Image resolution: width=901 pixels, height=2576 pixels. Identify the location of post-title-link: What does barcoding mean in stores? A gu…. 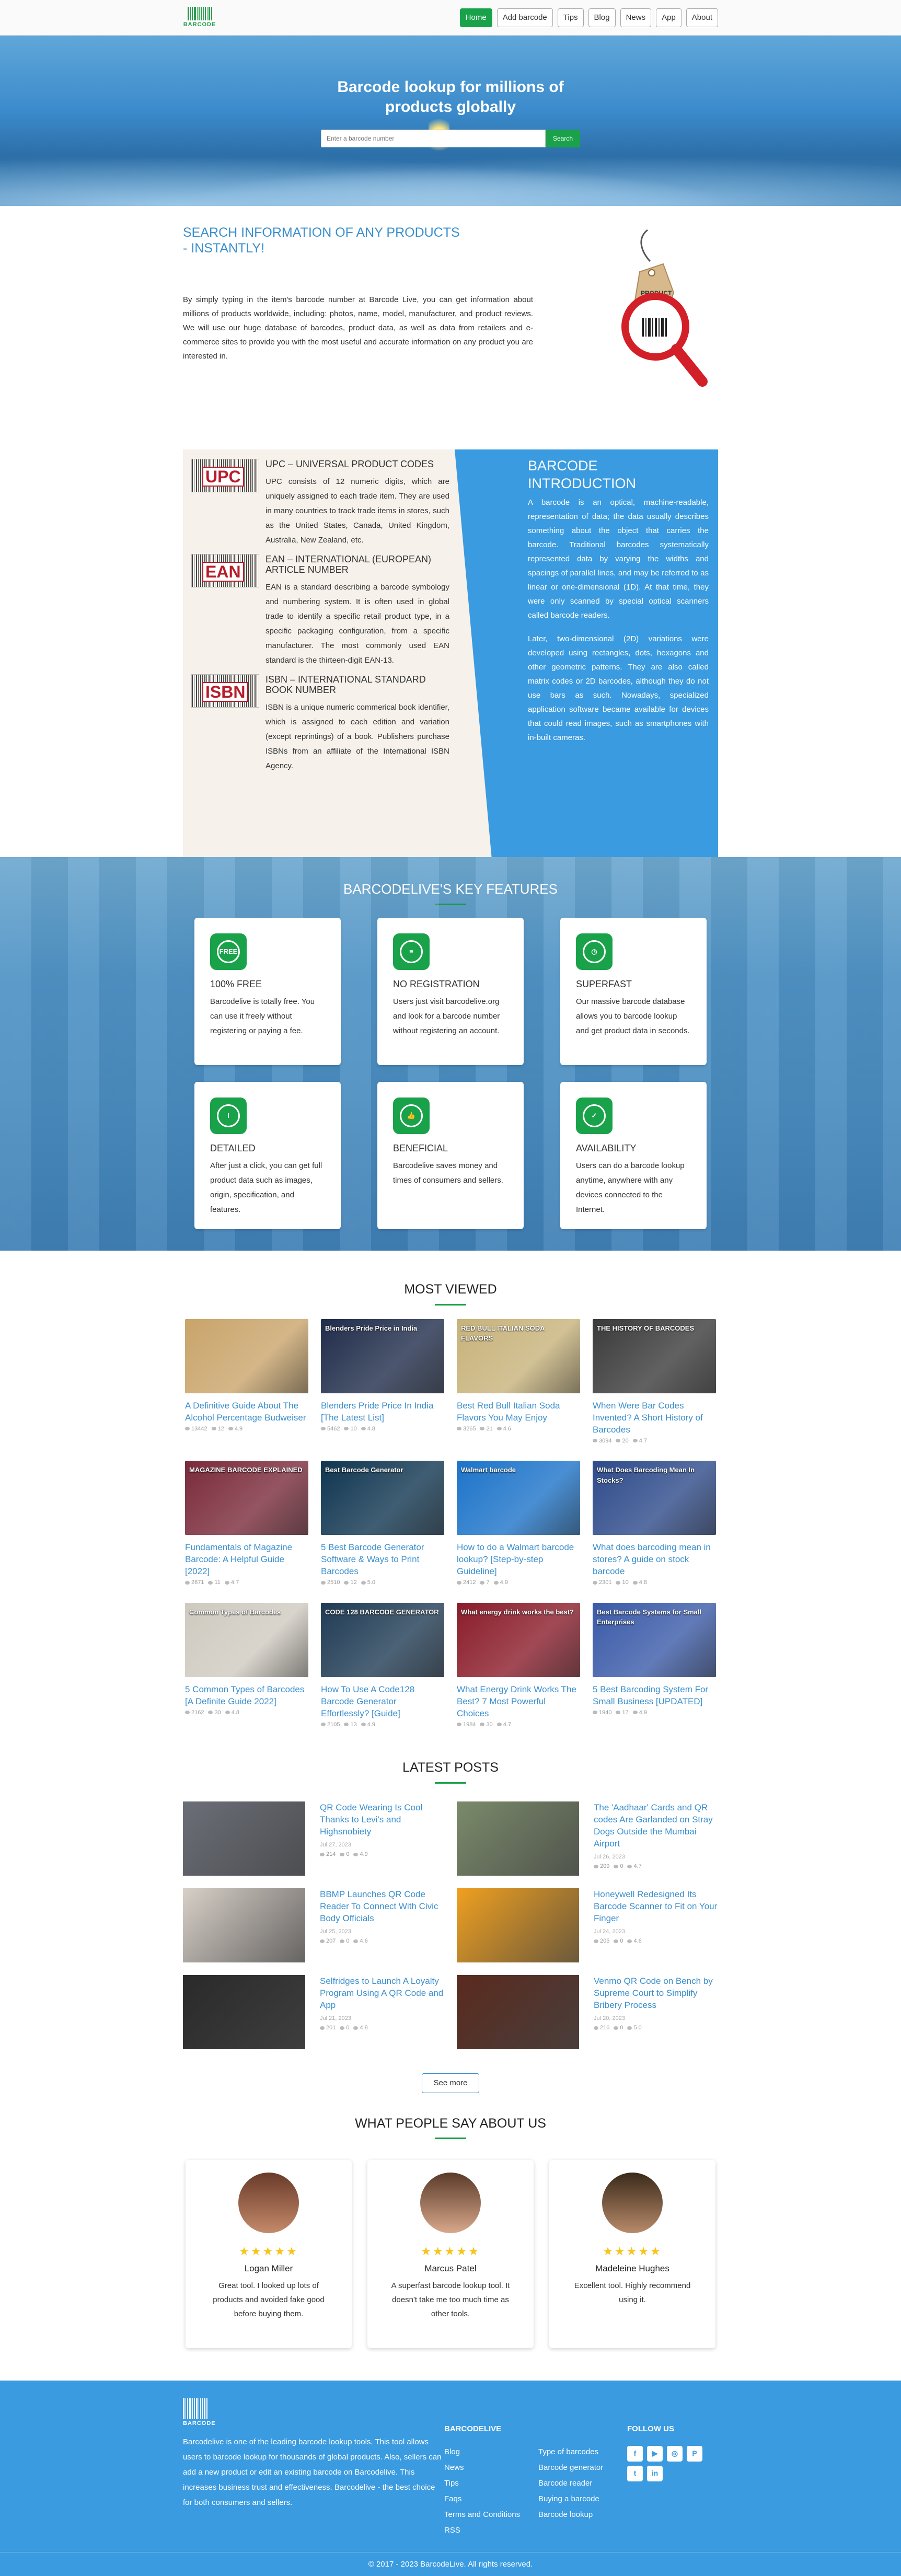
(654, 1559).